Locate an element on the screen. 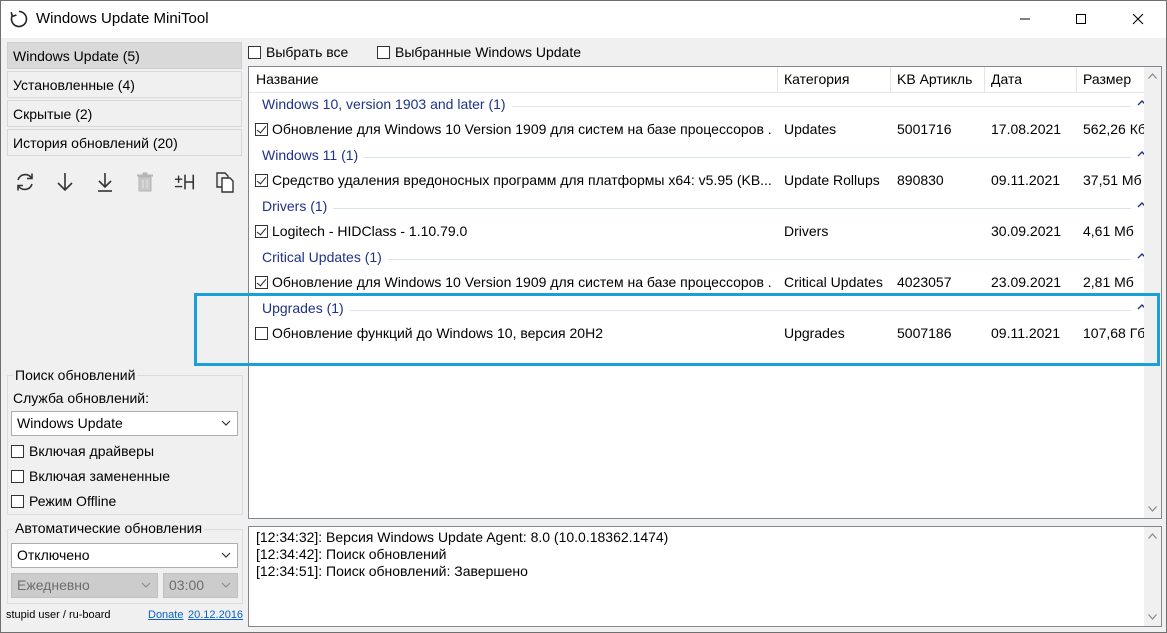 This screenshot has height=633, width=1167. cell-size: 562,26 Кб is located at coordinates (1114, 129).